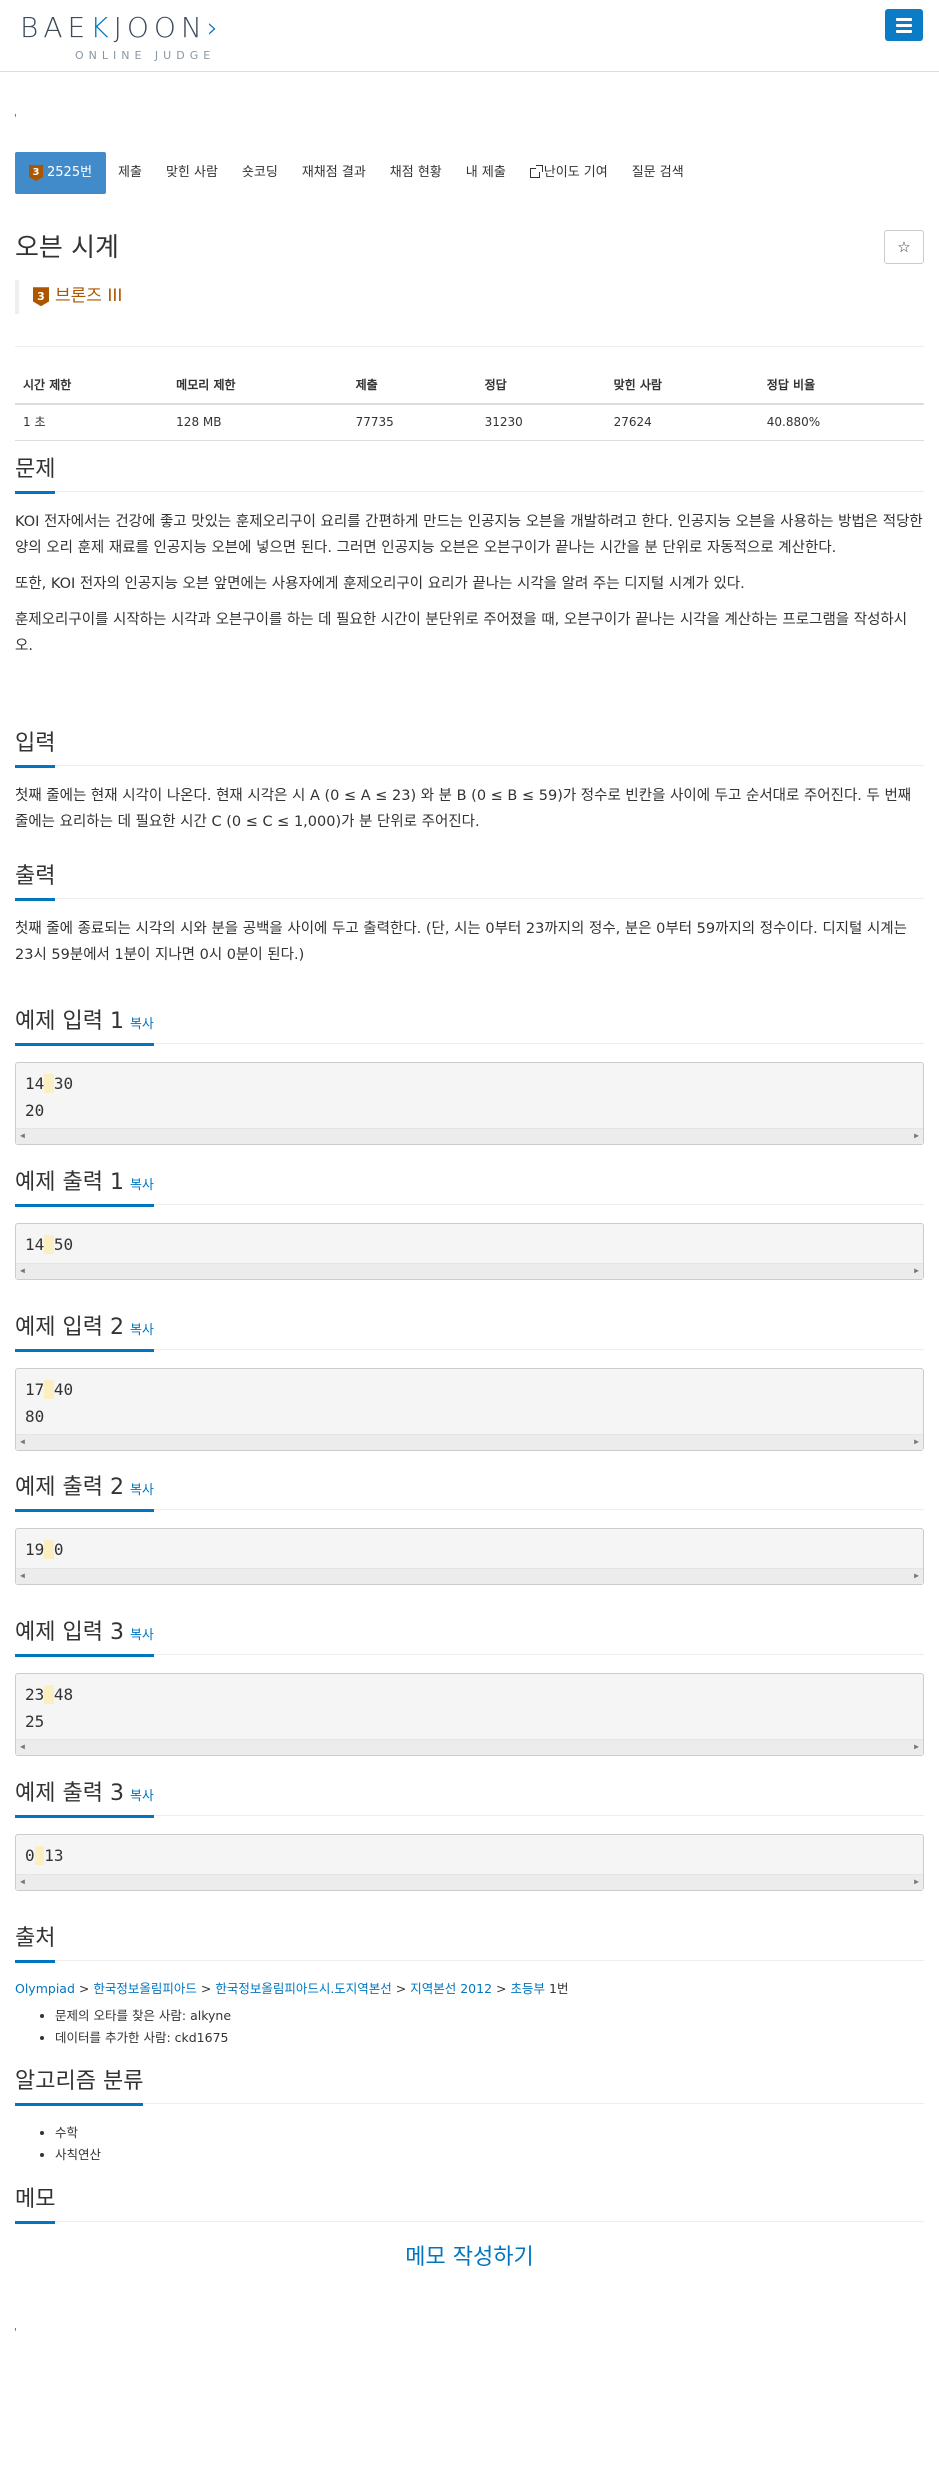 The height and width of the screenshot is (2475, 939). I want to click on example-output-1: 예제 출력 1 복사 14 50 ◀ ▶, so click(469, 1224).